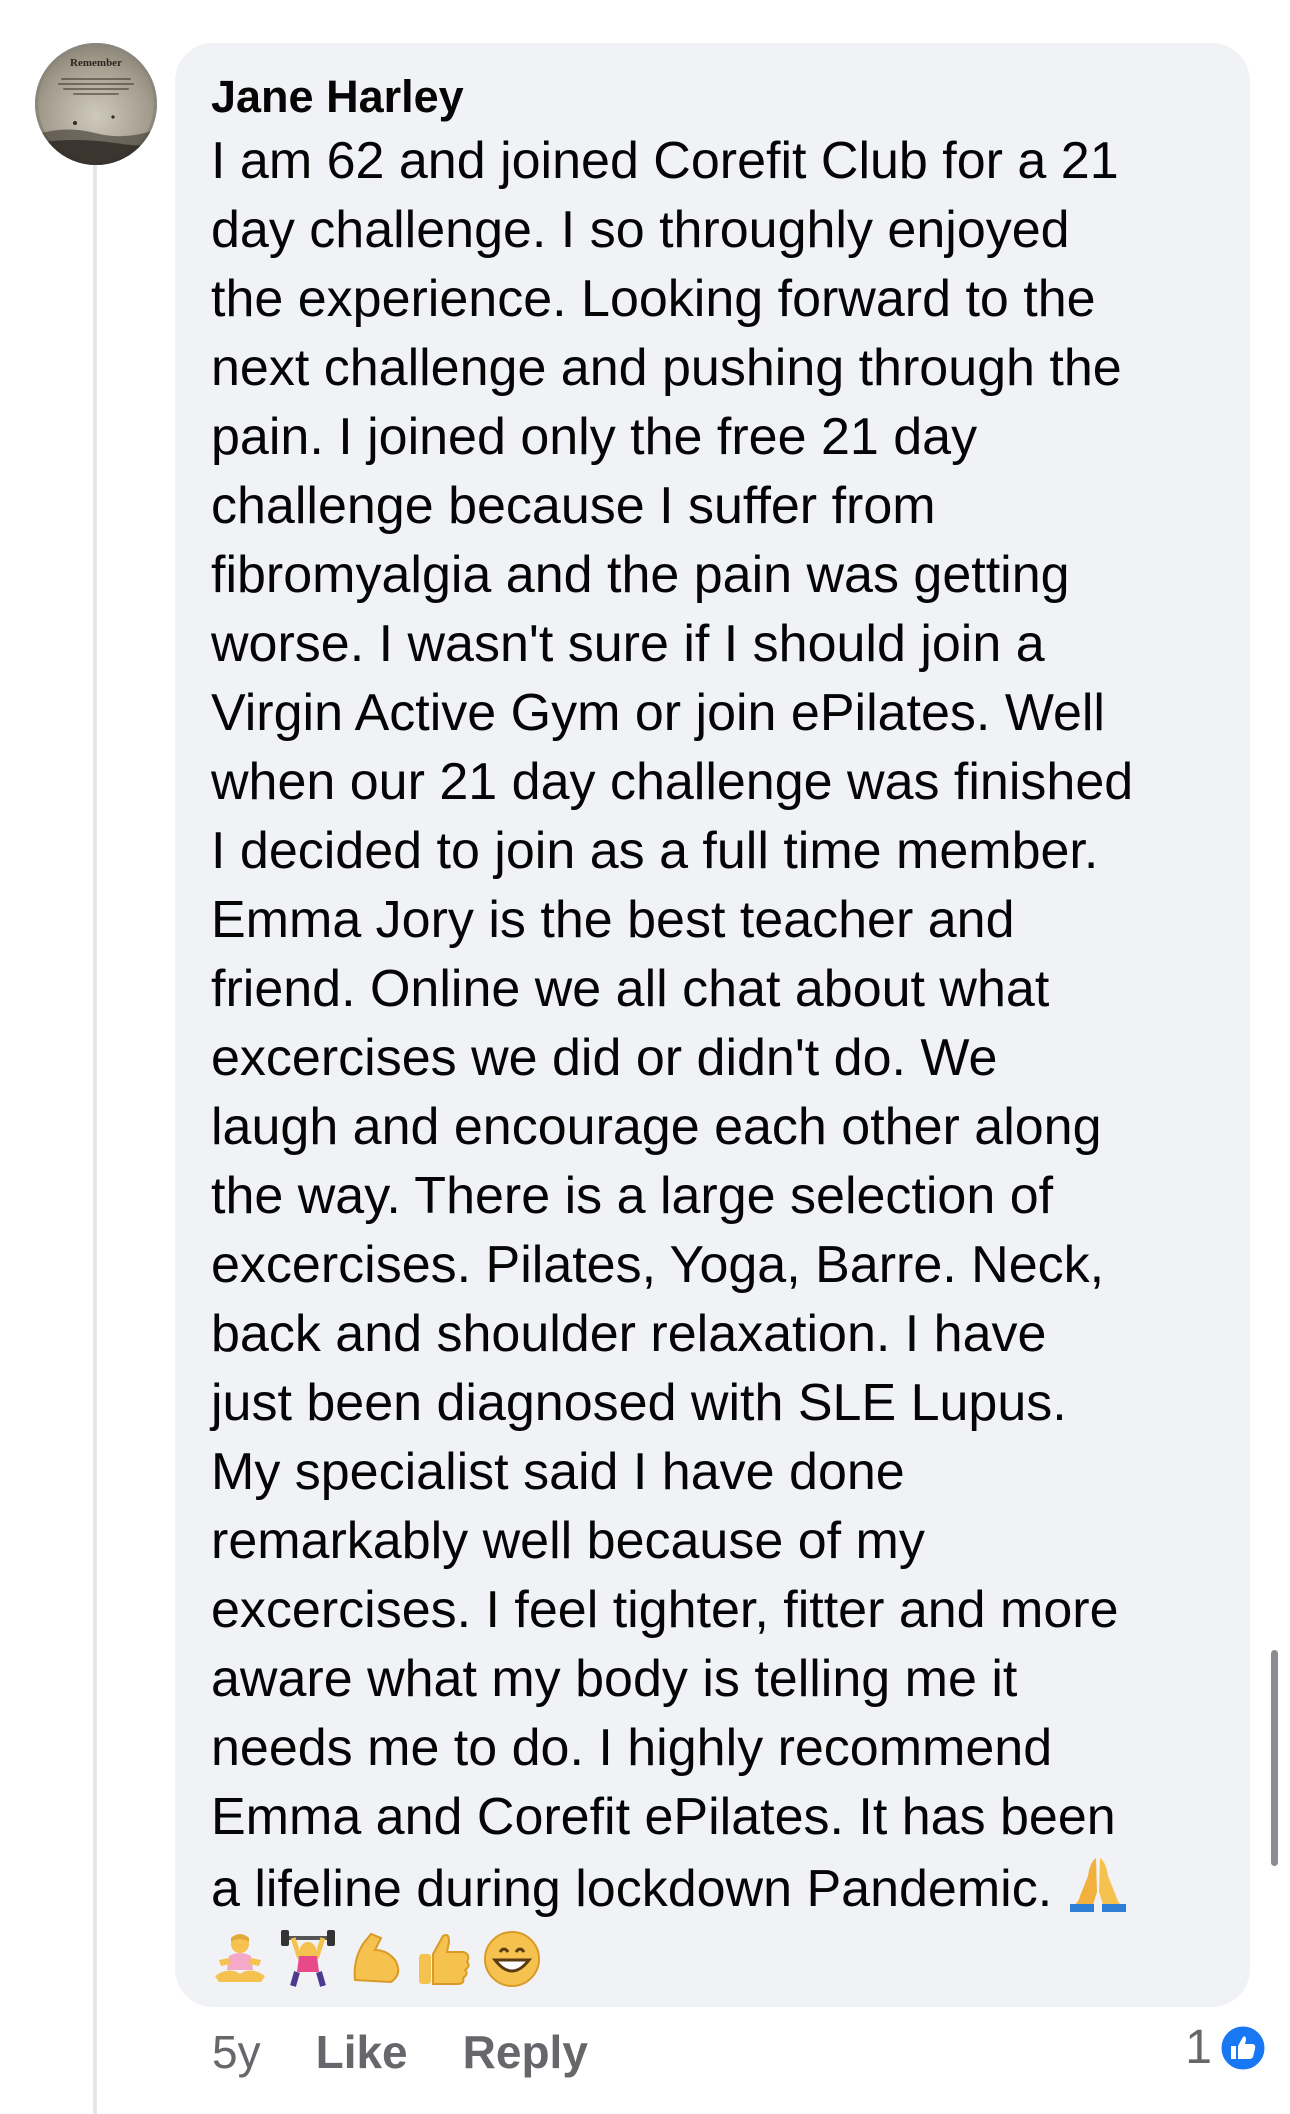 This screenshot has height=2114, width=1290. What do you see at coordinates (639, 1403) in the screenshot?
I see `comment-line: just been diagnosed with SLE Lupus.` at bounding box center [639, 1403].